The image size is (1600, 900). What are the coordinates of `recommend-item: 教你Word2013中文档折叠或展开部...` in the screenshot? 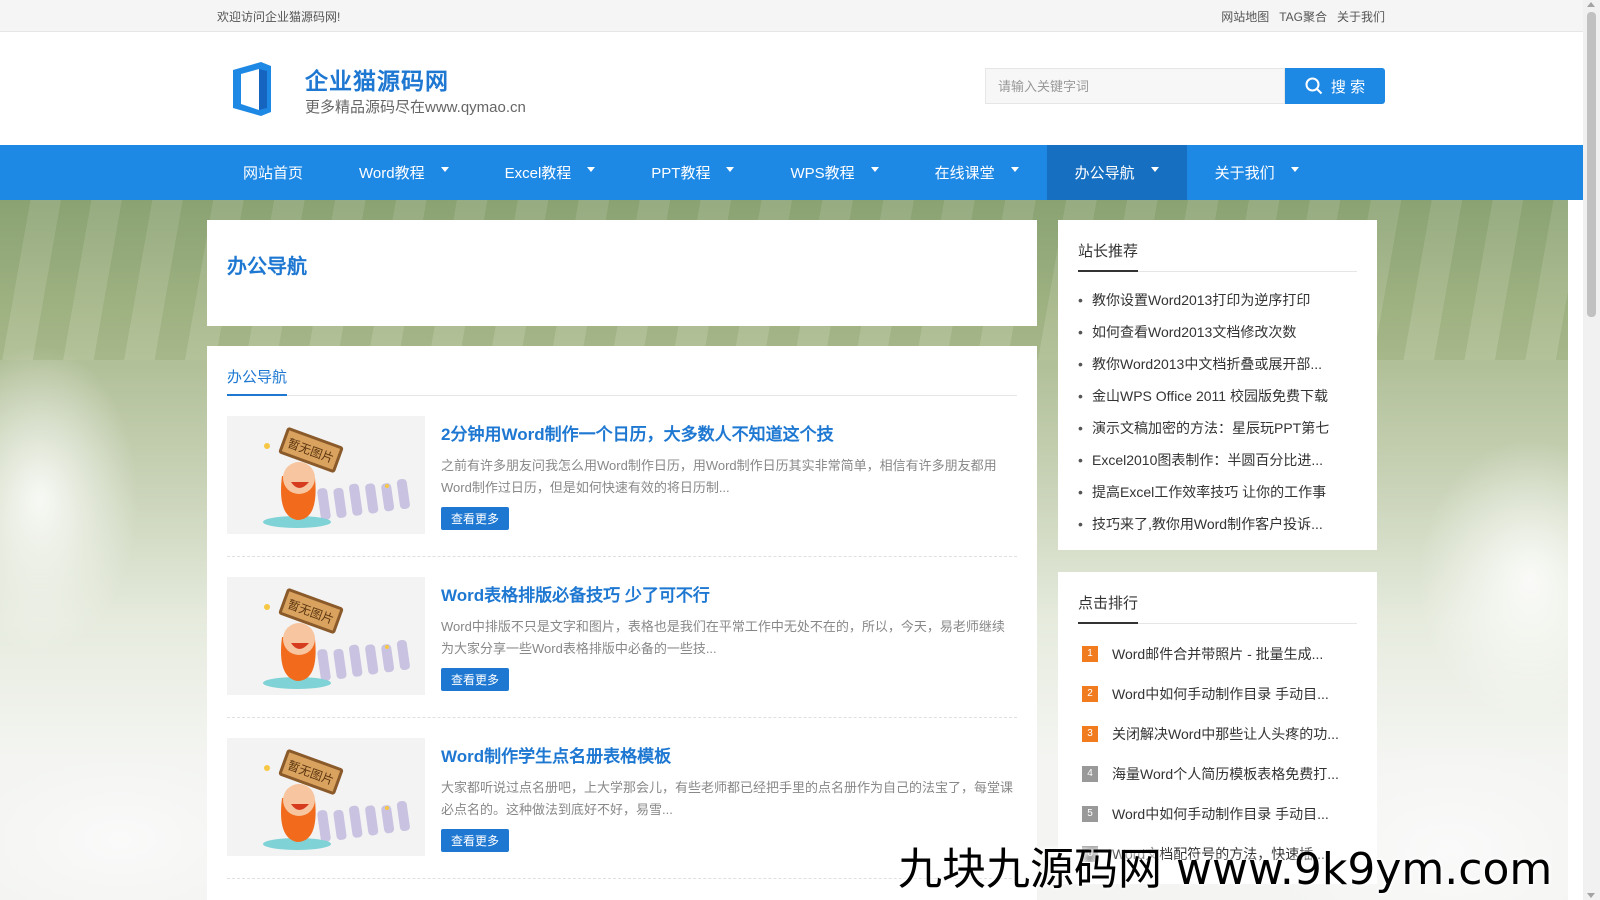 It's located at (1217, 364).